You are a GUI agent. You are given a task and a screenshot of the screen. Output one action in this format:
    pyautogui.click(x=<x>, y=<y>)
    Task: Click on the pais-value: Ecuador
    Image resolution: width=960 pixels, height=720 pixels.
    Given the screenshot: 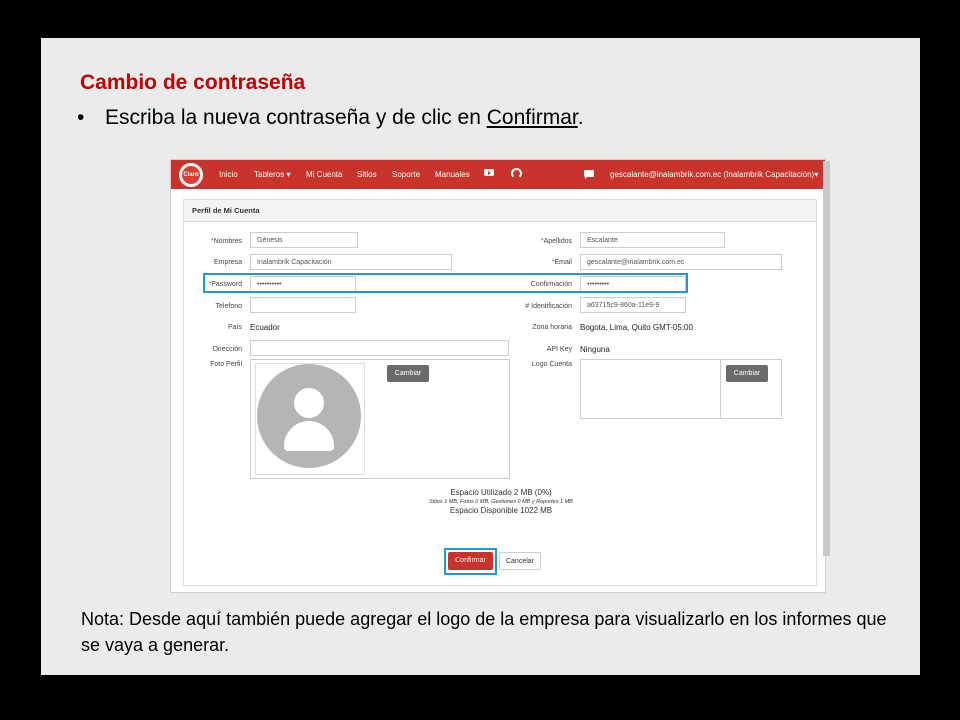 What is the action you would take?
    pyautogui.click(x=265, y=327)
    